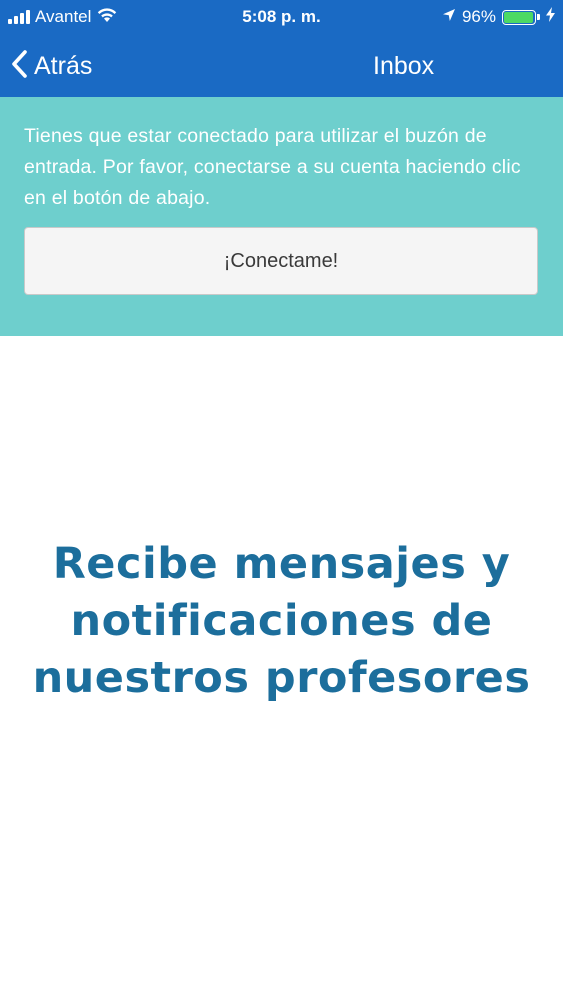  I want to click on promo-line: notificaciones de, so click(281, 621).